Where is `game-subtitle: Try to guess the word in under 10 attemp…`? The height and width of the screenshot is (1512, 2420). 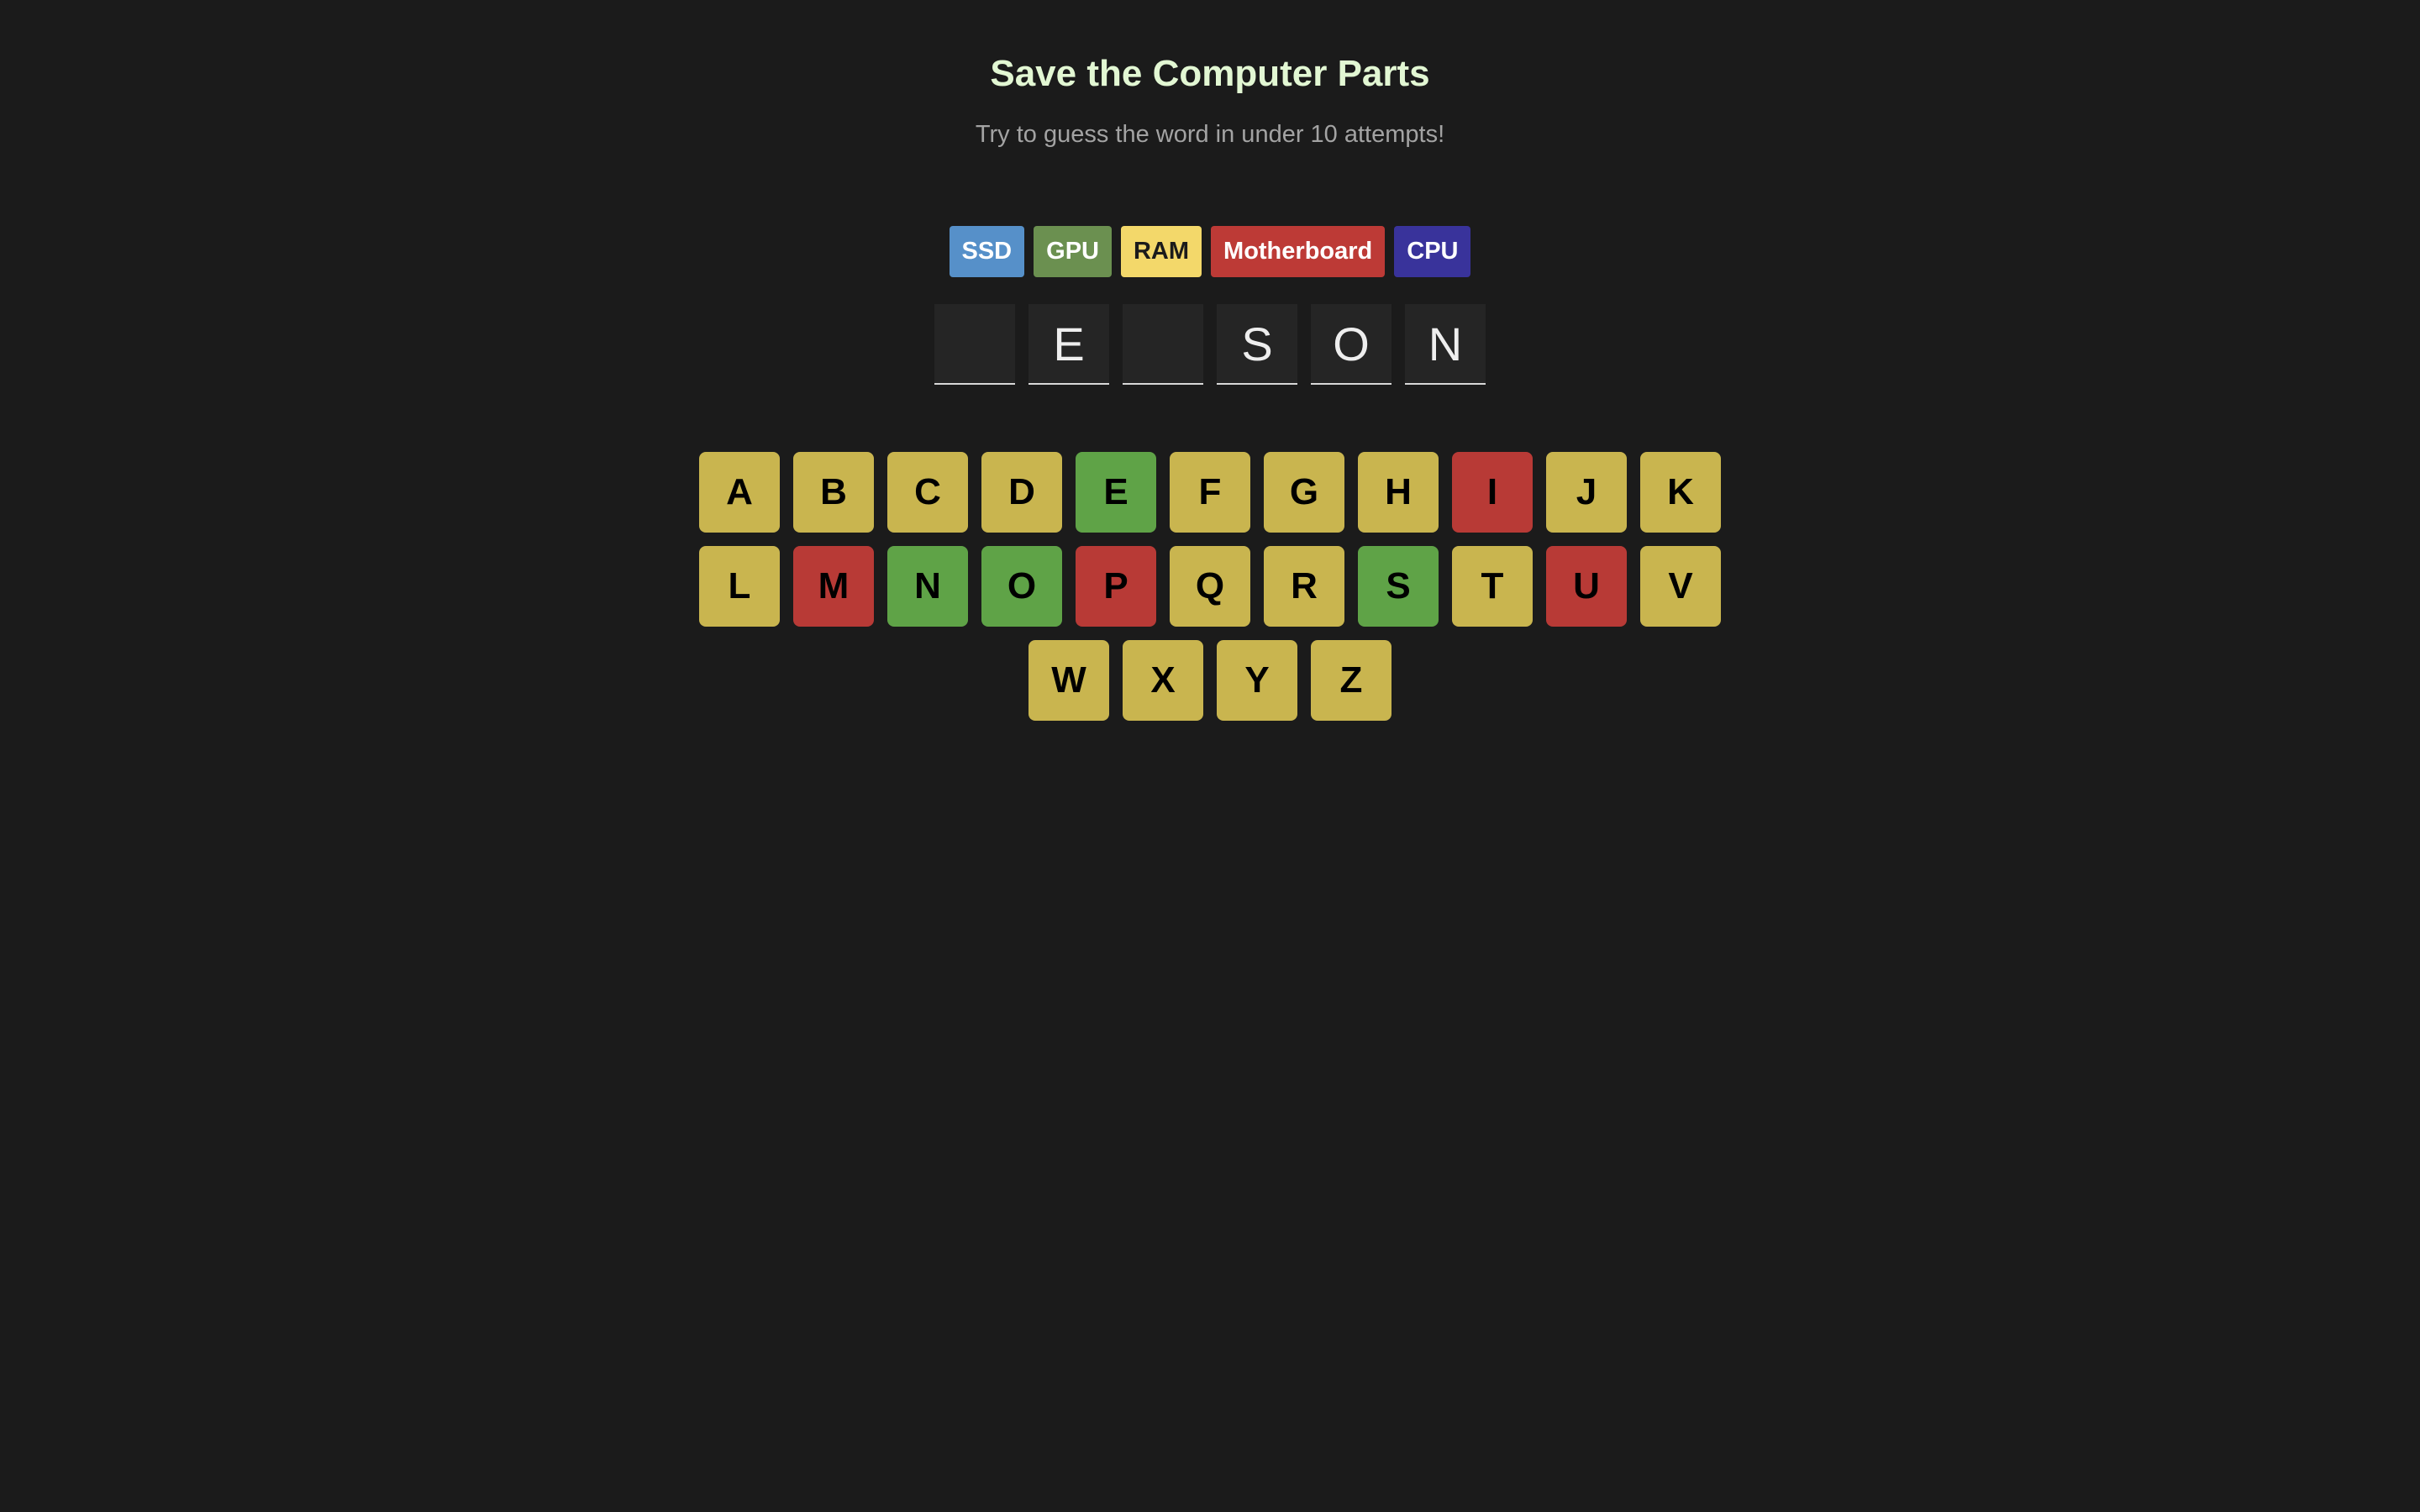 game-subtitle: Try to guess the word in under 10 attemp… is located at coordinates (1210, 134).